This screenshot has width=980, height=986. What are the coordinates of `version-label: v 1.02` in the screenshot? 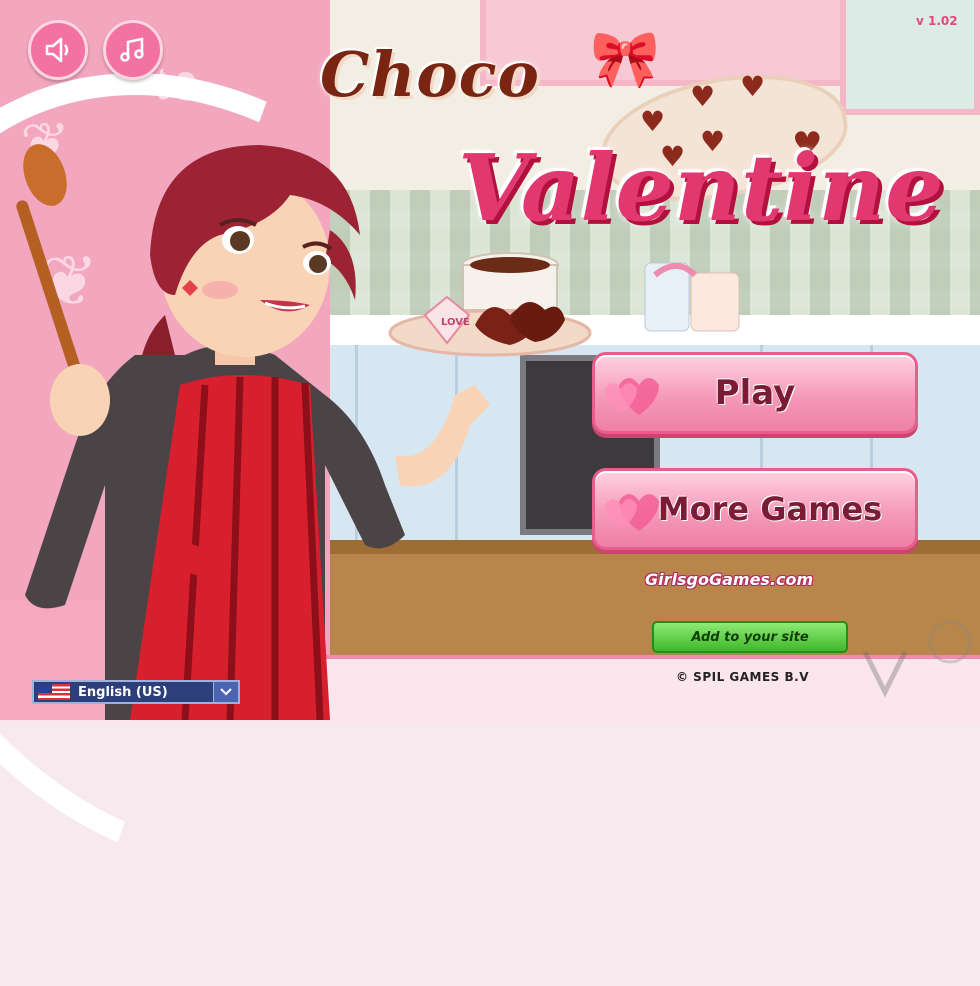 It's located at (937, 21).